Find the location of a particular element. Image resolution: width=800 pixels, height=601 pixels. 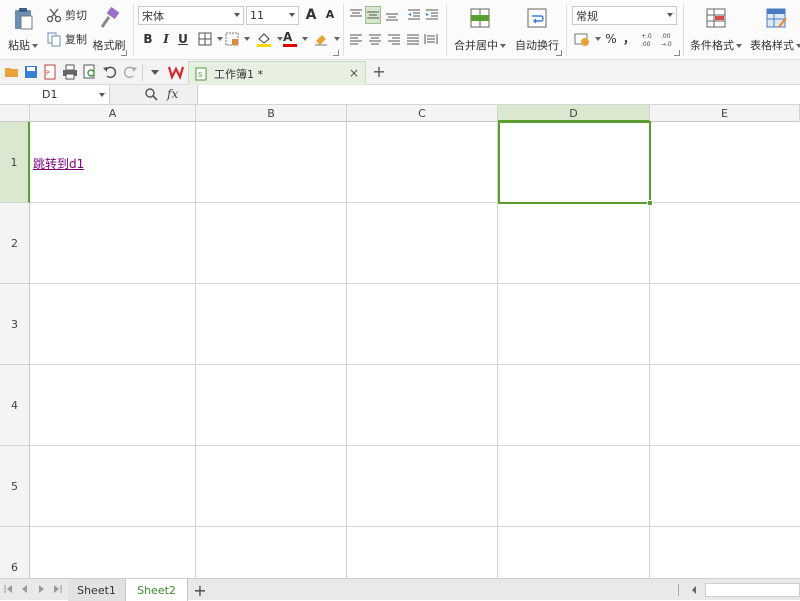

column-header-b: B is located at coordinates (271, 113).